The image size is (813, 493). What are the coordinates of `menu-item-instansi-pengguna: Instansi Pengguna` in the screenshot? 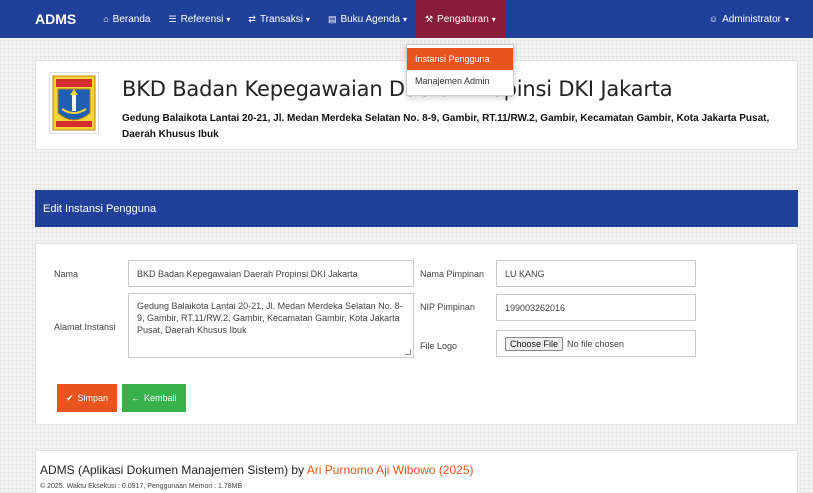 It's located at (460, 59).